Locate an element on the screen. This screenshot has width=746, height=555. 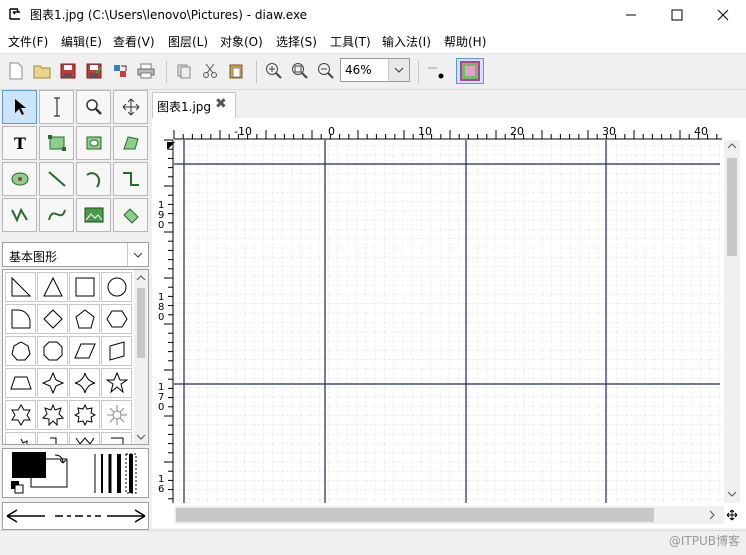
text-cursor-tool is located at coordinates (56, 107).